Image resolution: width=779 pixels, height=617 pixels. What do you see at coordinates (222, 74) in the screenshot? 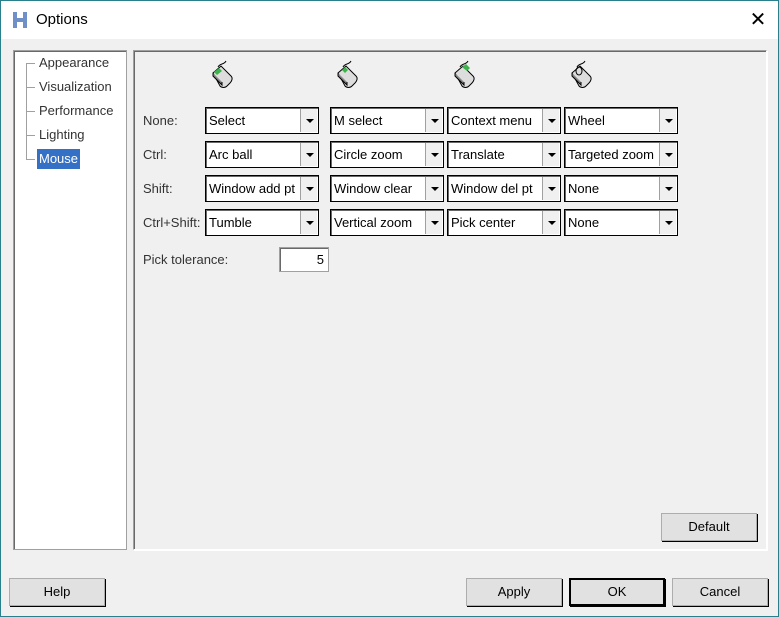
I see `mouse-left-button-icon` at bounding box center [222, 74].